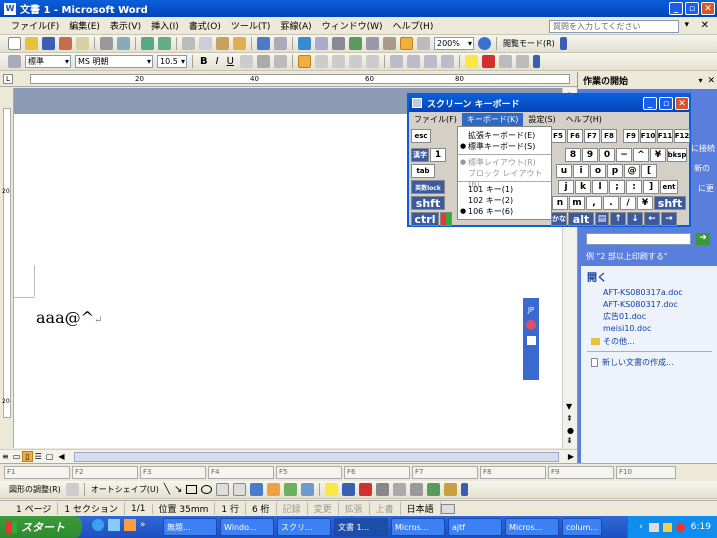  Describe the element at coordinates (321, 61) in the screenshot. I see `align-center-icon` at that location.